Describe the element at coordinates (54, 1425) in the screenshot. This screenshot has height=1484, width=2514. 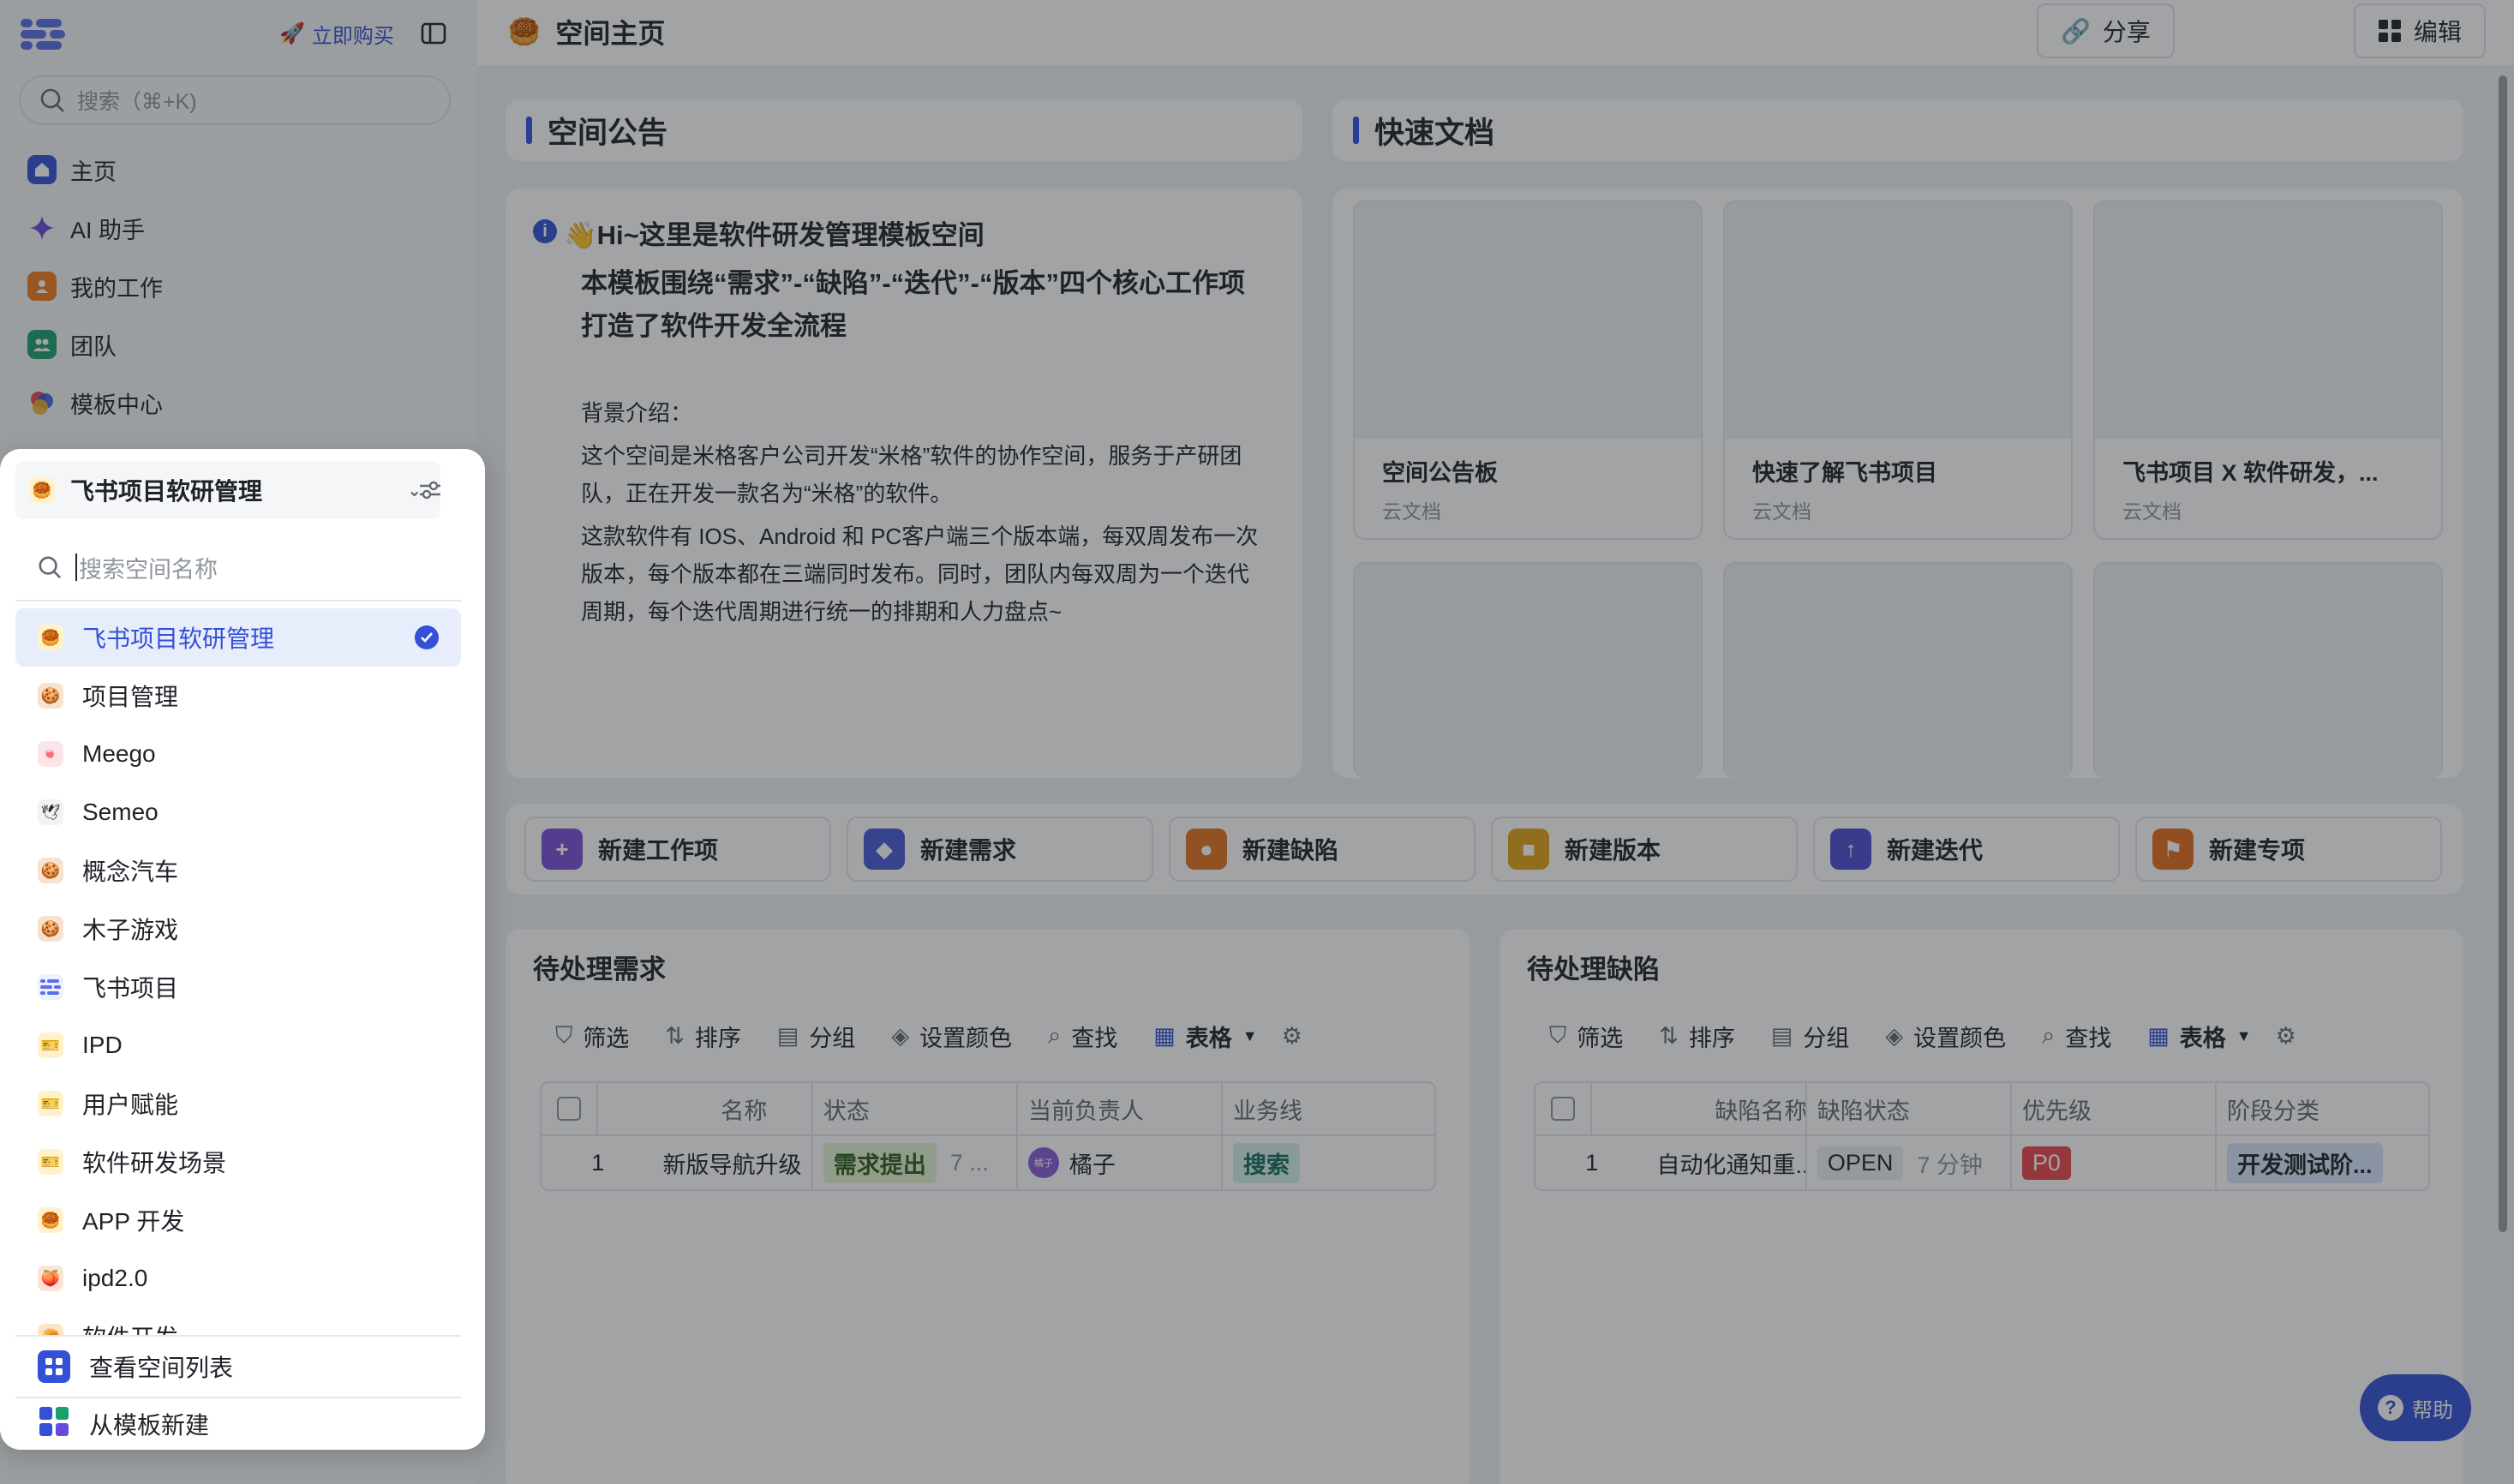
I see `template-grid-icon` at that location.